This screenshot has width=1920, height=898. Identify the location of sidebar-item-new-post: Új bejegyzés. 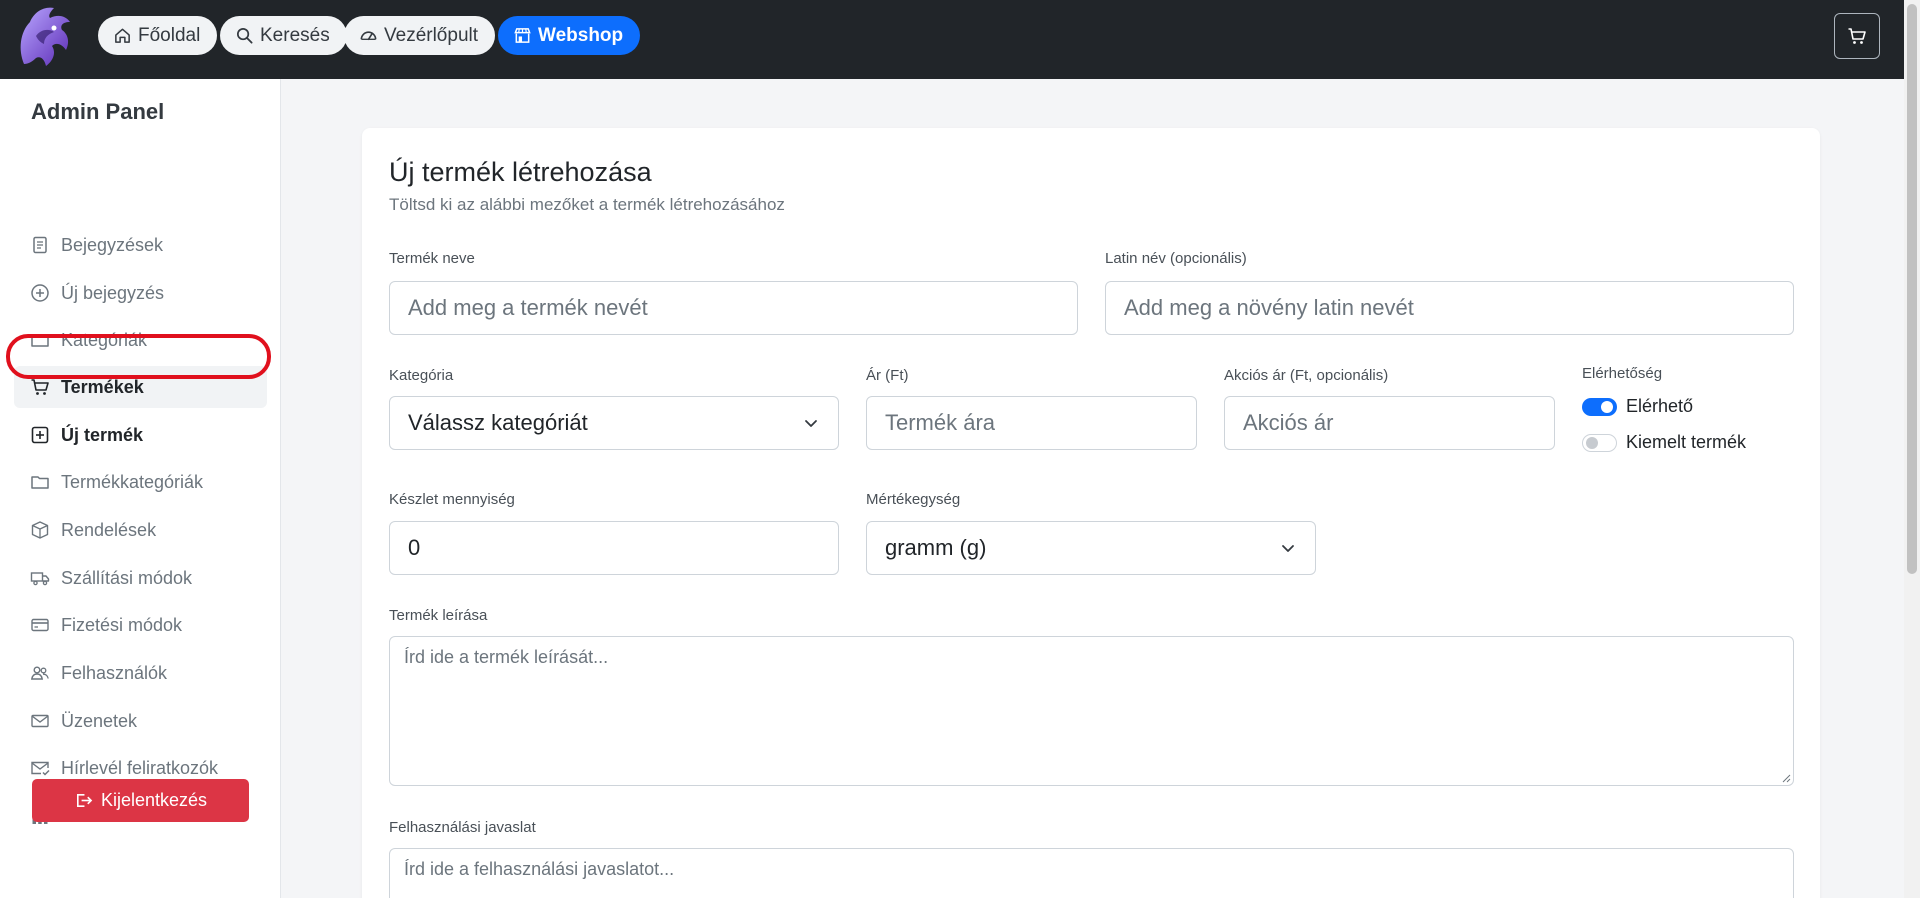
(140, 293).